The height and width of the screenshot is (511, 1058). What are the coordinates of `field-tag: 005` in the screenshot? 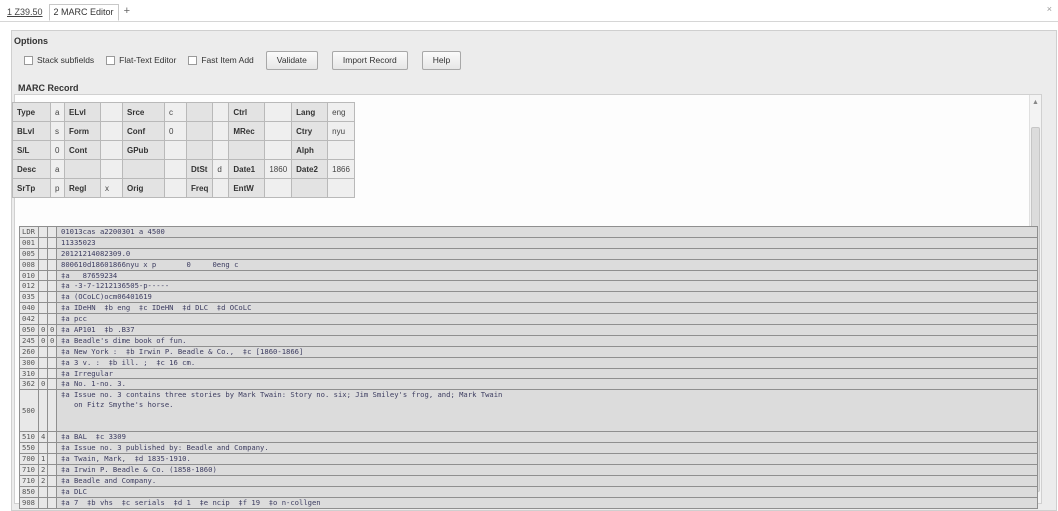 It's located at (29, 253).